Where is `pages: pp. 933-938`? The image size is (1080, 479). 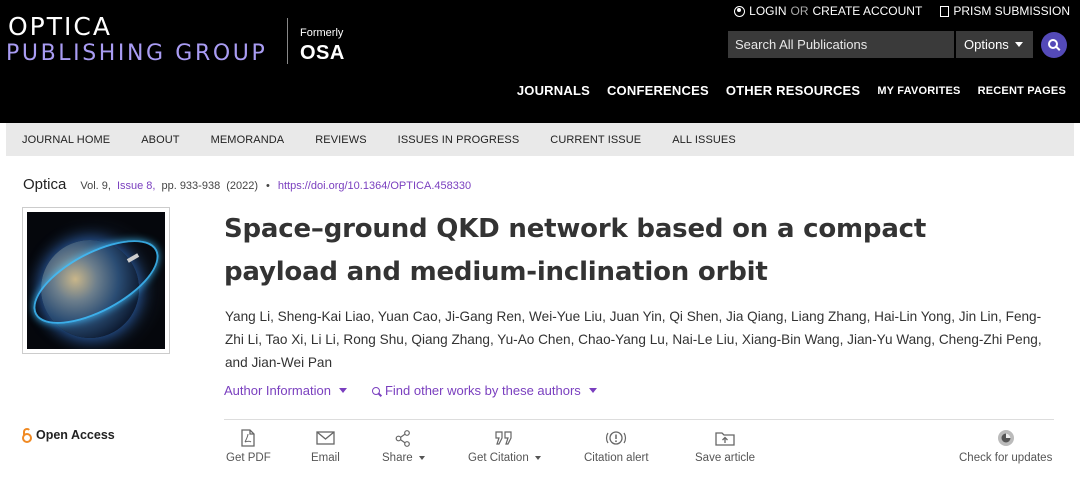 pages: pp. 933-938 is located at coordinates (191, 186).